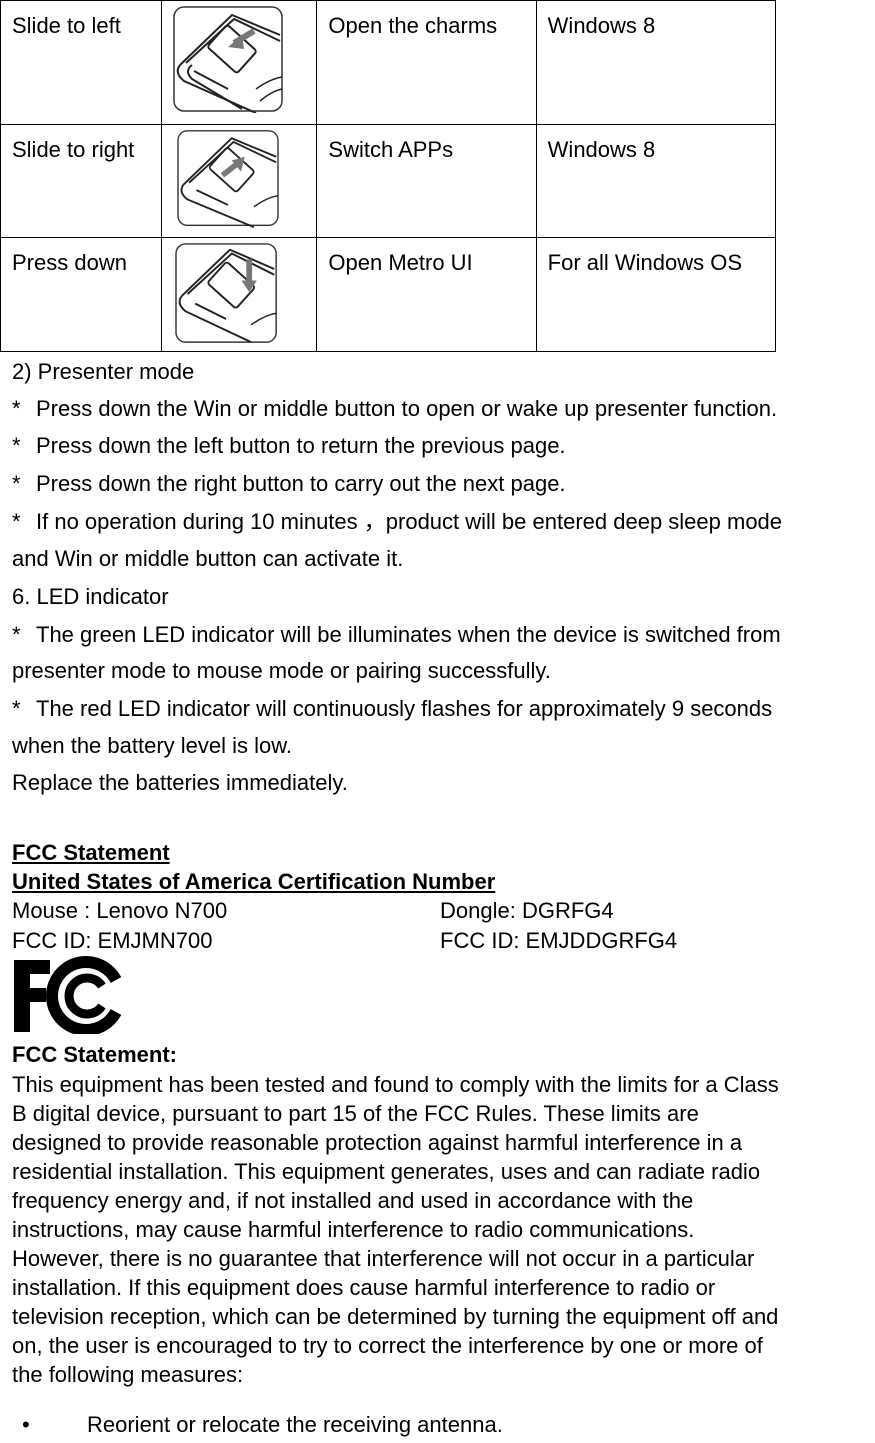 This screenshot has width=875, height=1443. What do you see at coordinates (90, 596) in the screenshot?
I see `led-heading: 6. LED indicator` at bounding box center [90, 596].